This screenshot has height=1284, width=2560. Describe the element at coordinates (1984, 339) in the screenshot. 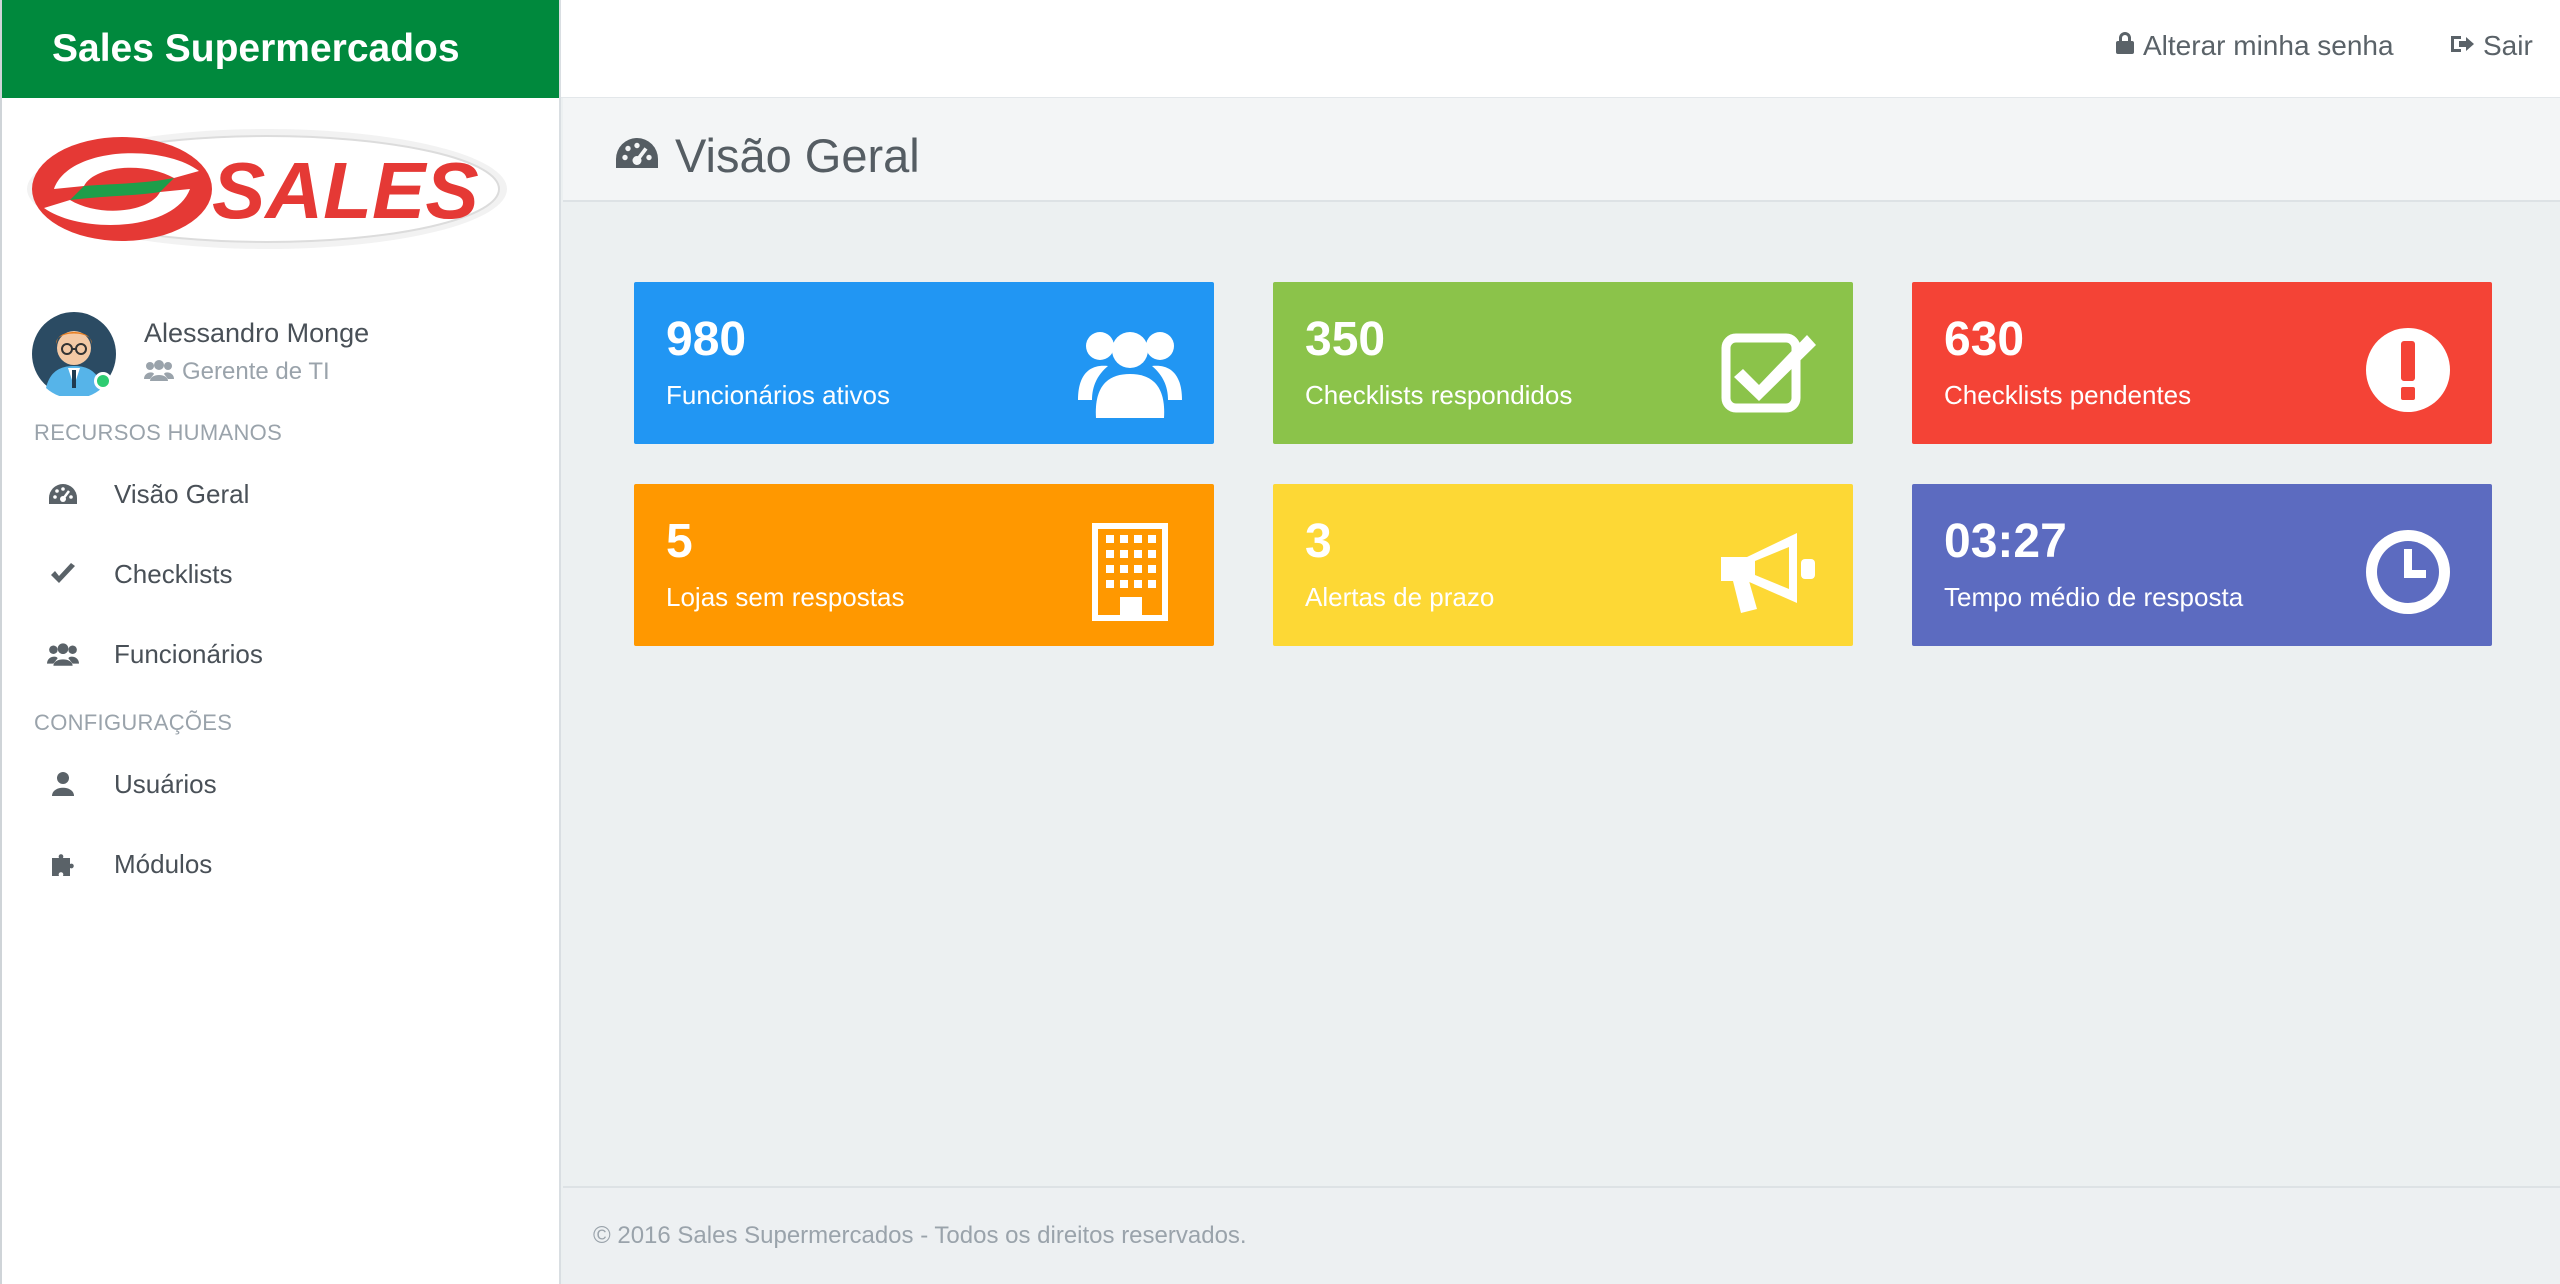

I see `tile-value: 630` at that location.